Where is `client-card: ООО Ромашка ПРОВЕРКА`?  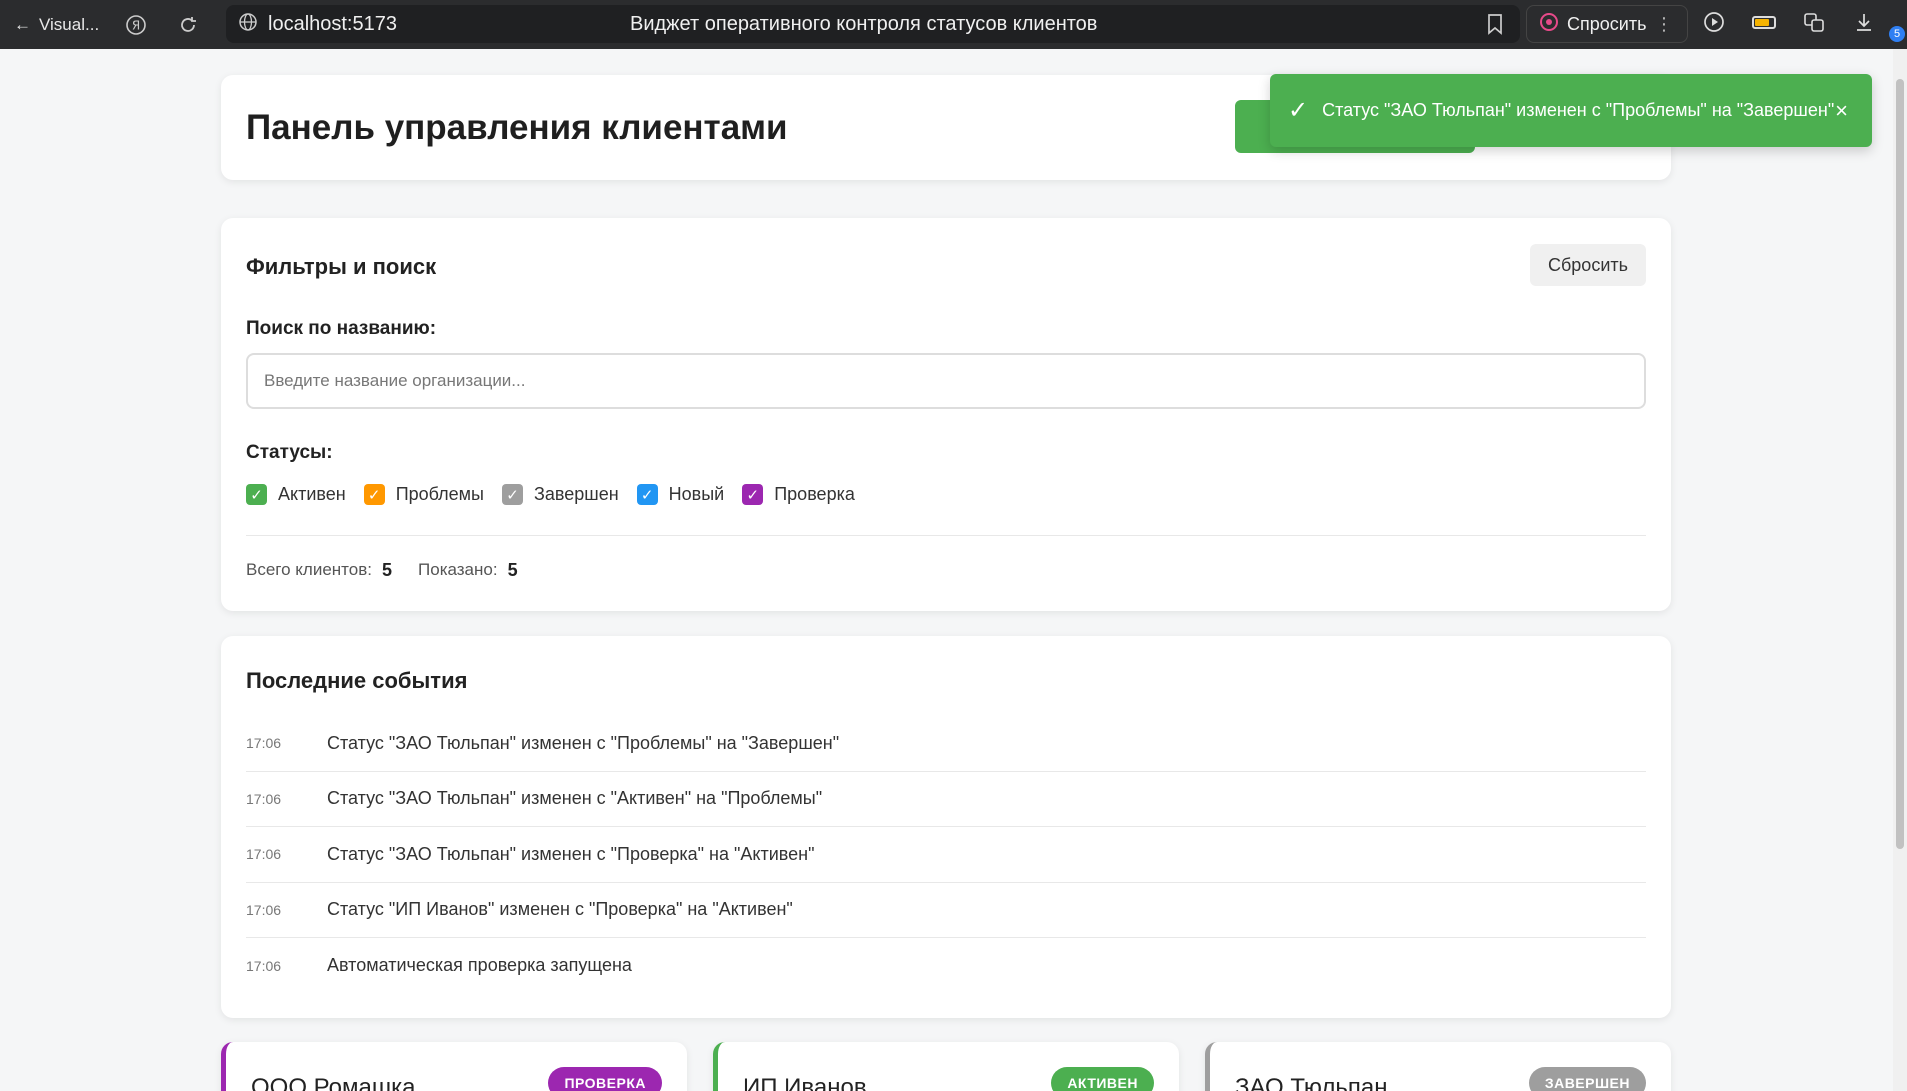
client-card: ООО Ромашка ПРОВЕРКА is located at coordinates (454, 1066).